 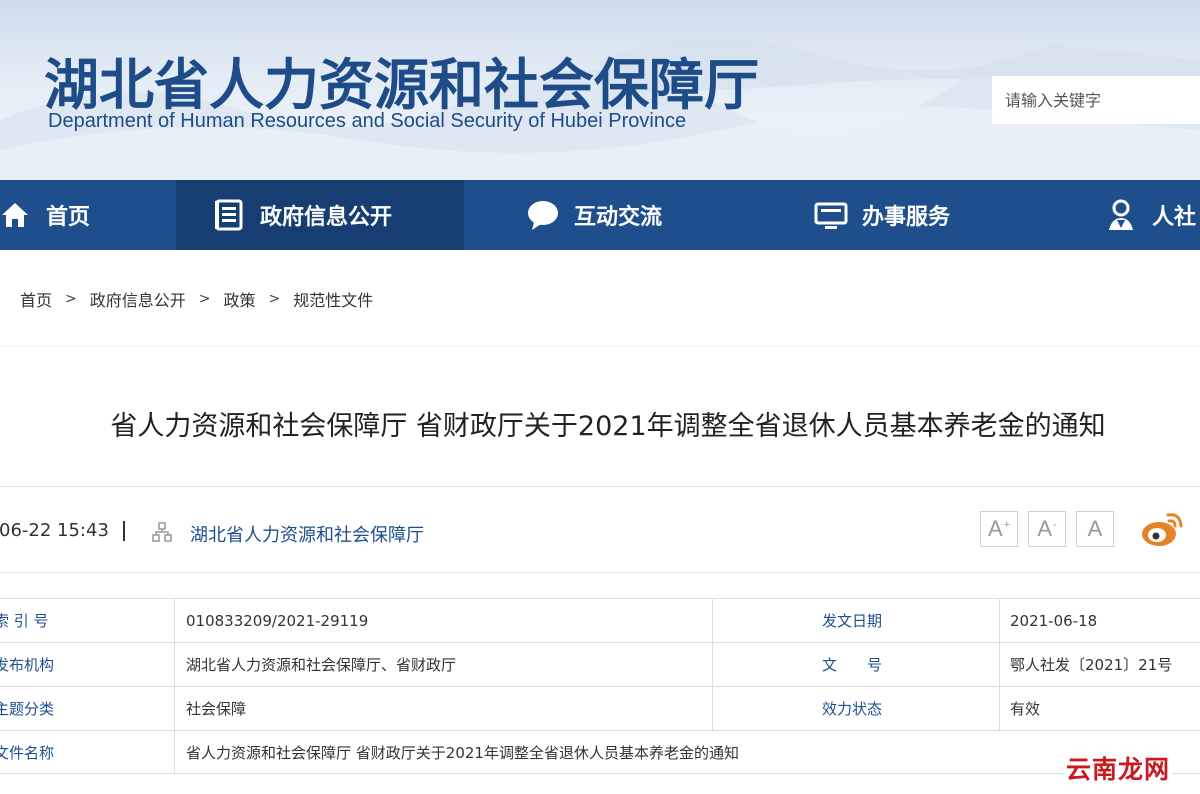 I want to click on title-divider, so click(x=600, y=486).